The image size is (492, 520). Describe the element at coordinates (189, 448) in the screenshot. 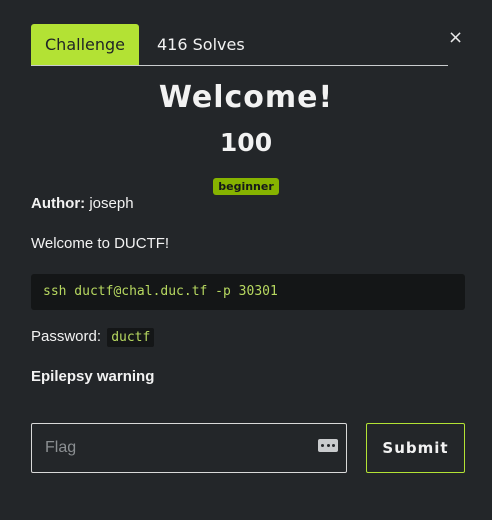

I see `flag-input` at that location.